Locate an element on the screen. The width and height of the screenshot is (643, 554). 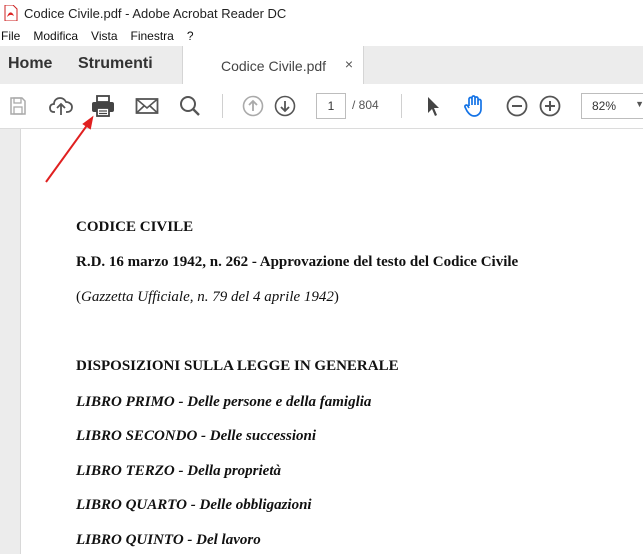
next-page-icon is located at coordinates (285, 106).